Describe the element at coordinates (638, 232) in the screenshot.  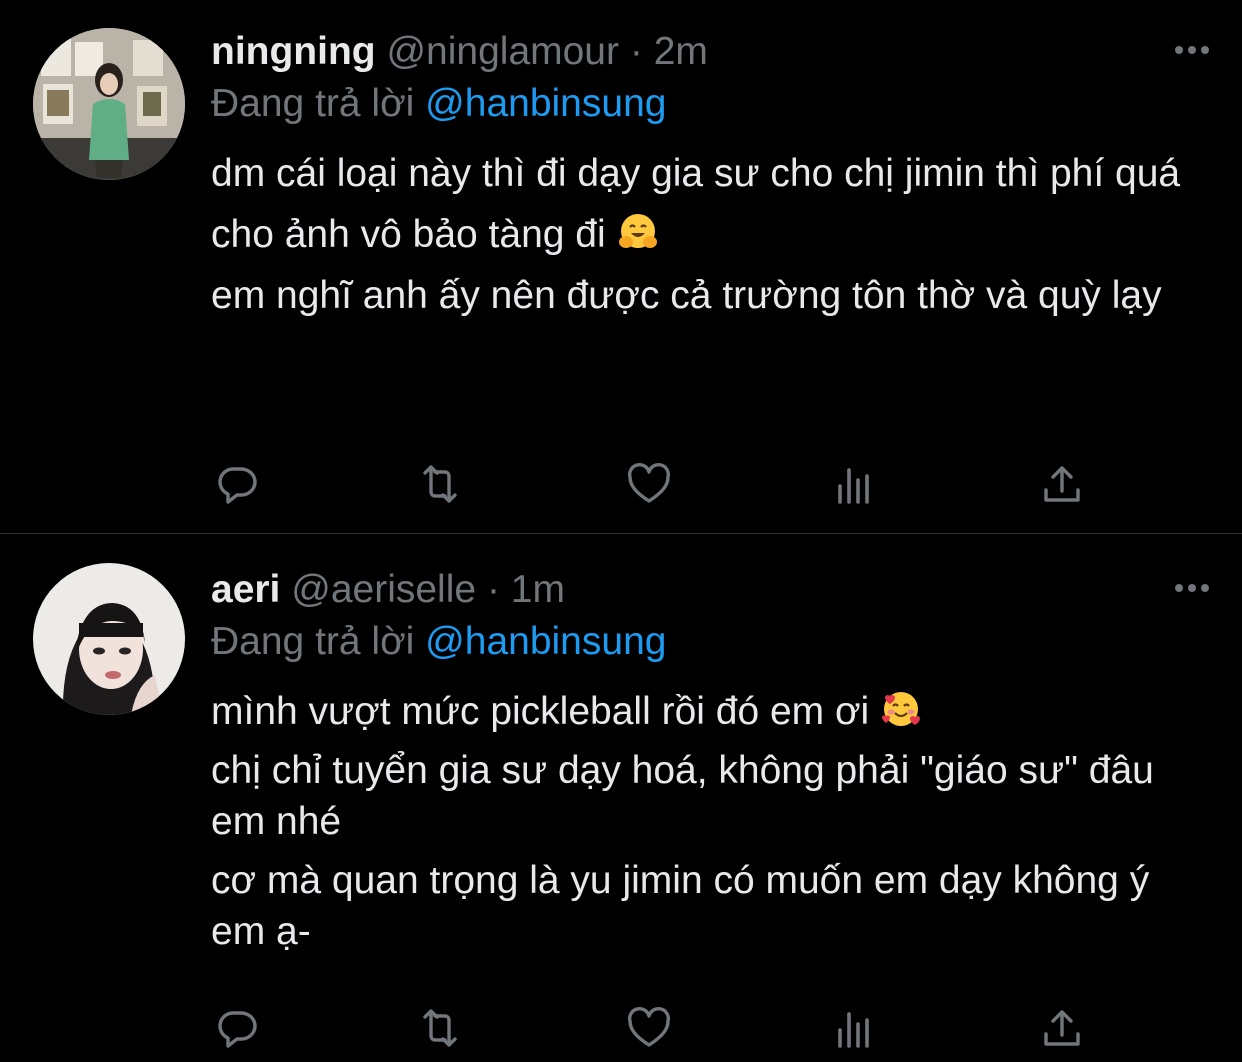
I see `hugging-face-emoji` at that location.